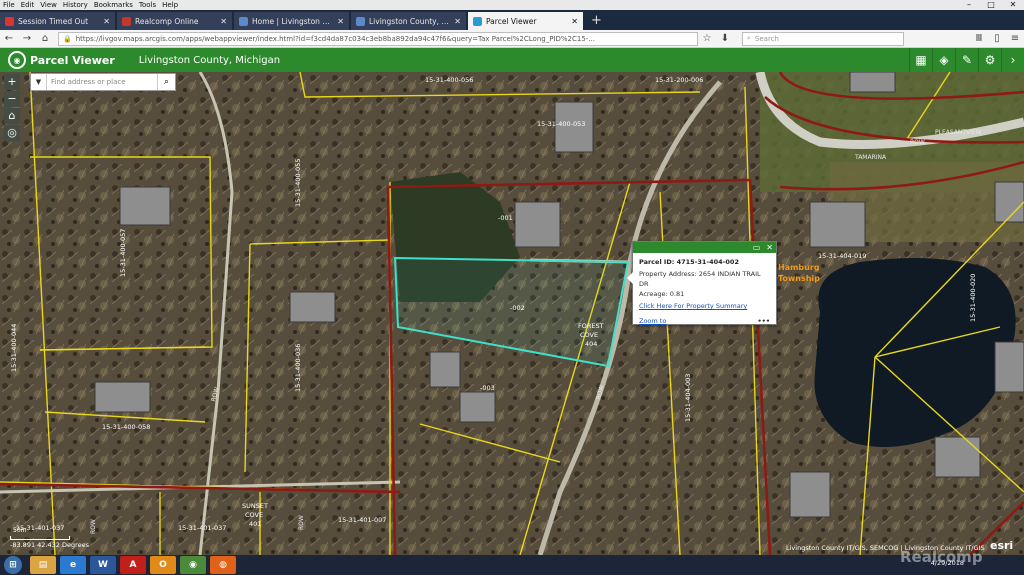 The image size is (1024, 575). Describe the element at coordinates (73, 565) in the screenshot. I see `internet-explorer-icon: e` at that location.